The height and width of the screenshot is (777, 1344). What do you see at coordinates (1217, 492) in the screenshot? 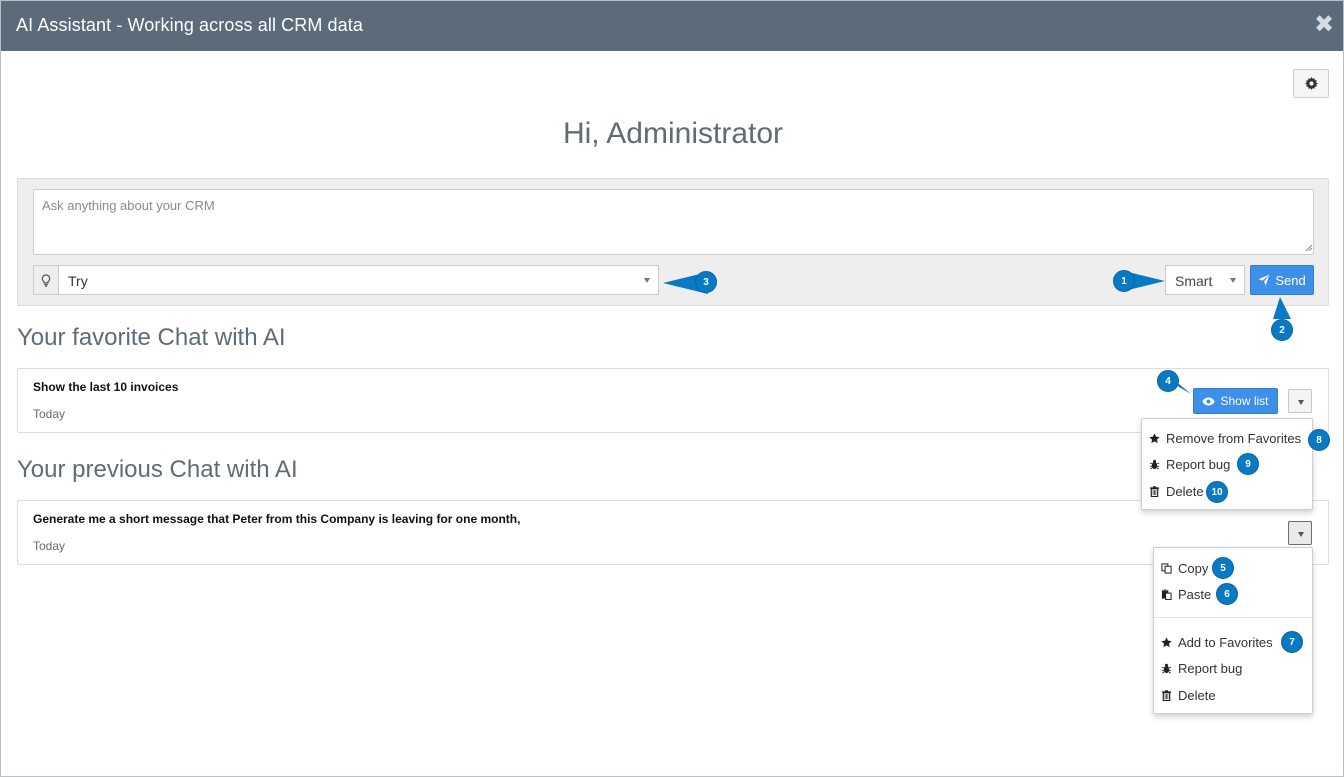
I see `callout-badge: 10` at bounding box center [1217, 492].